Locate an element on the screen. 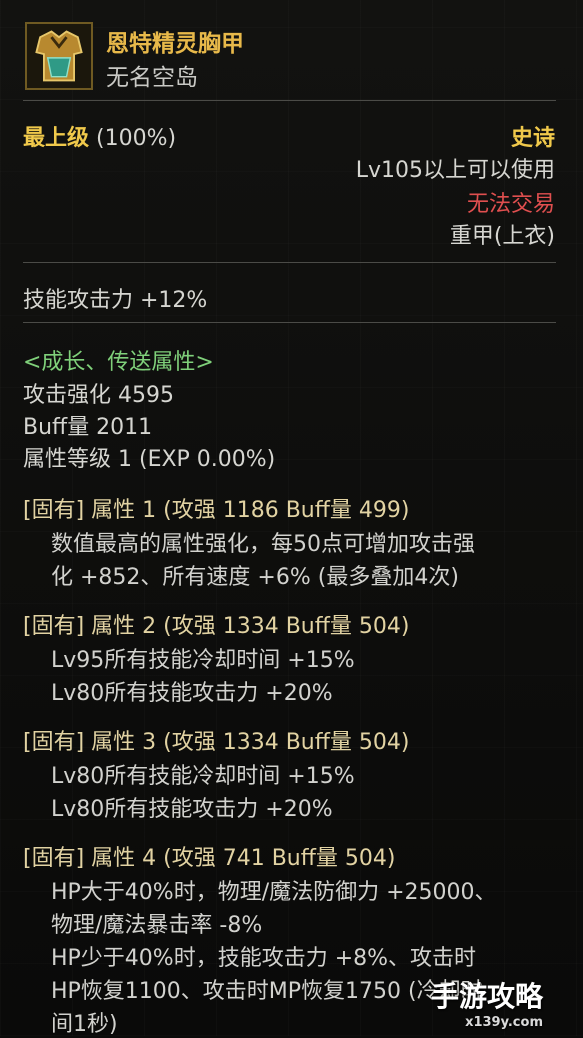 This screenshot has height=1038, width=583. site-watermark: 手游攻略 x139y.com is located at coordinates (487, 1002).